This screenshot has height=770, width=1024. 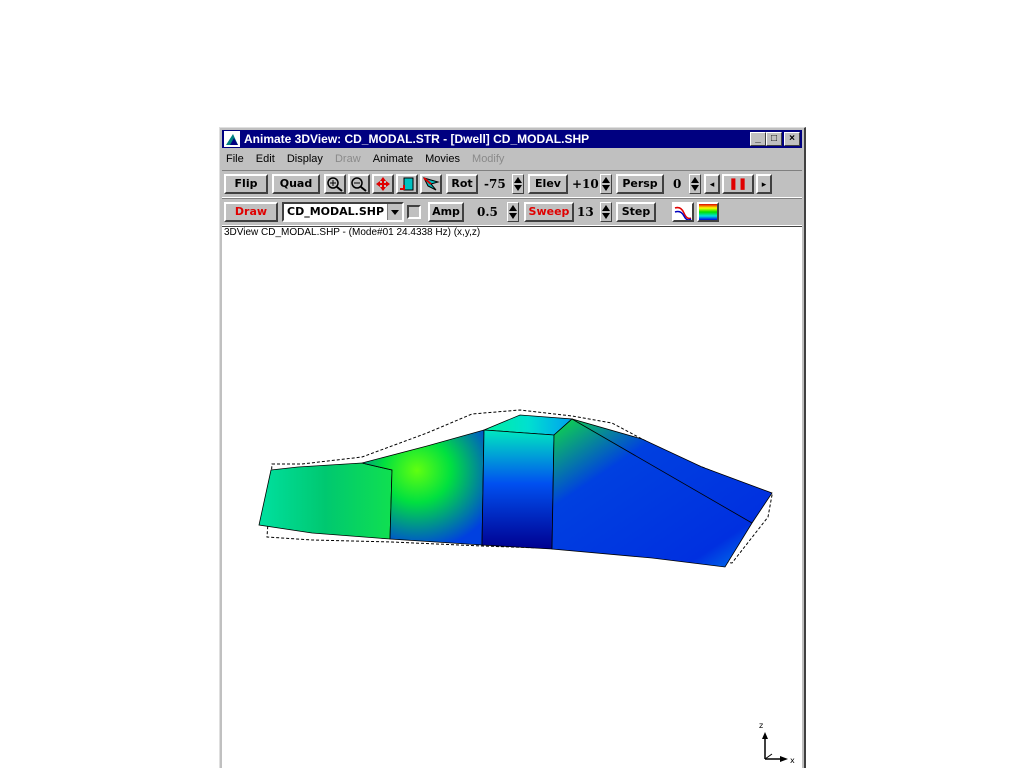 What do you see at coordinates (246, 184) in the screenshot?
I see `flip-button: Flip` at bounding box center [246, 184].